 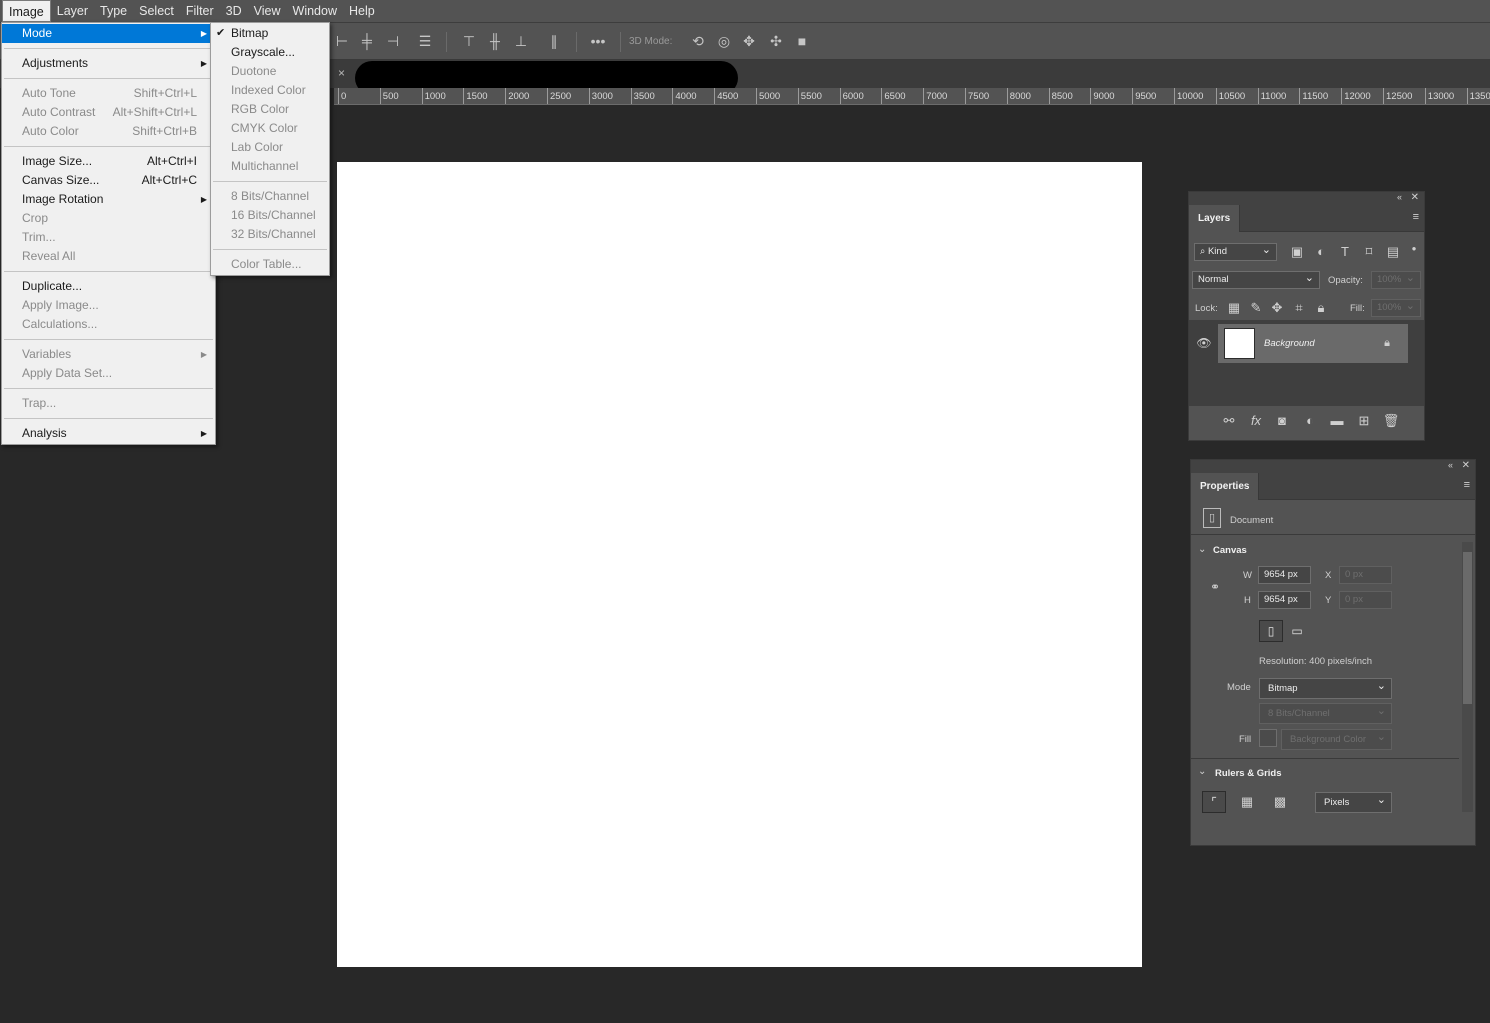 I want to click on layer-filter-kind: ⌕ Kind, so click(x=1235, y=252).